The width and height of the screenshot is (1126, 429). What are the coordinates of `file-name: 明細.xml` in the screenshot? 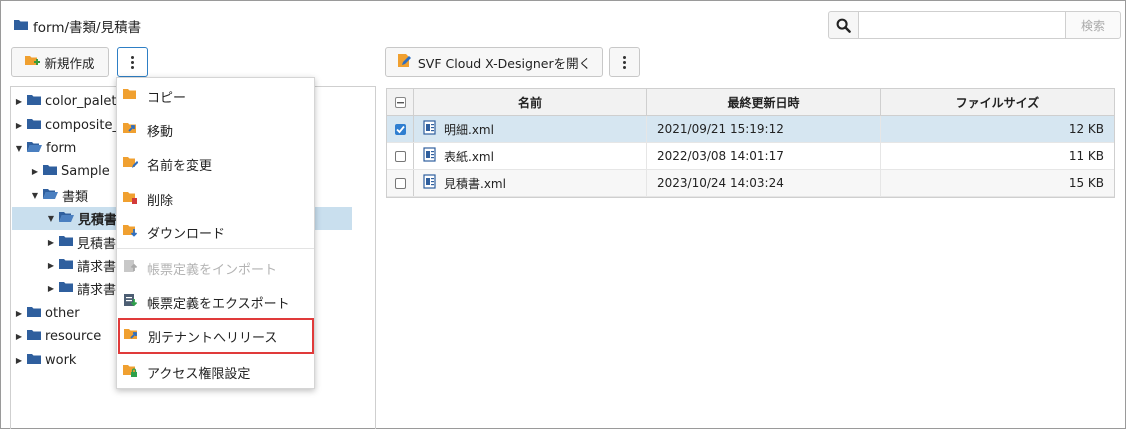 It's located at (469, 129).